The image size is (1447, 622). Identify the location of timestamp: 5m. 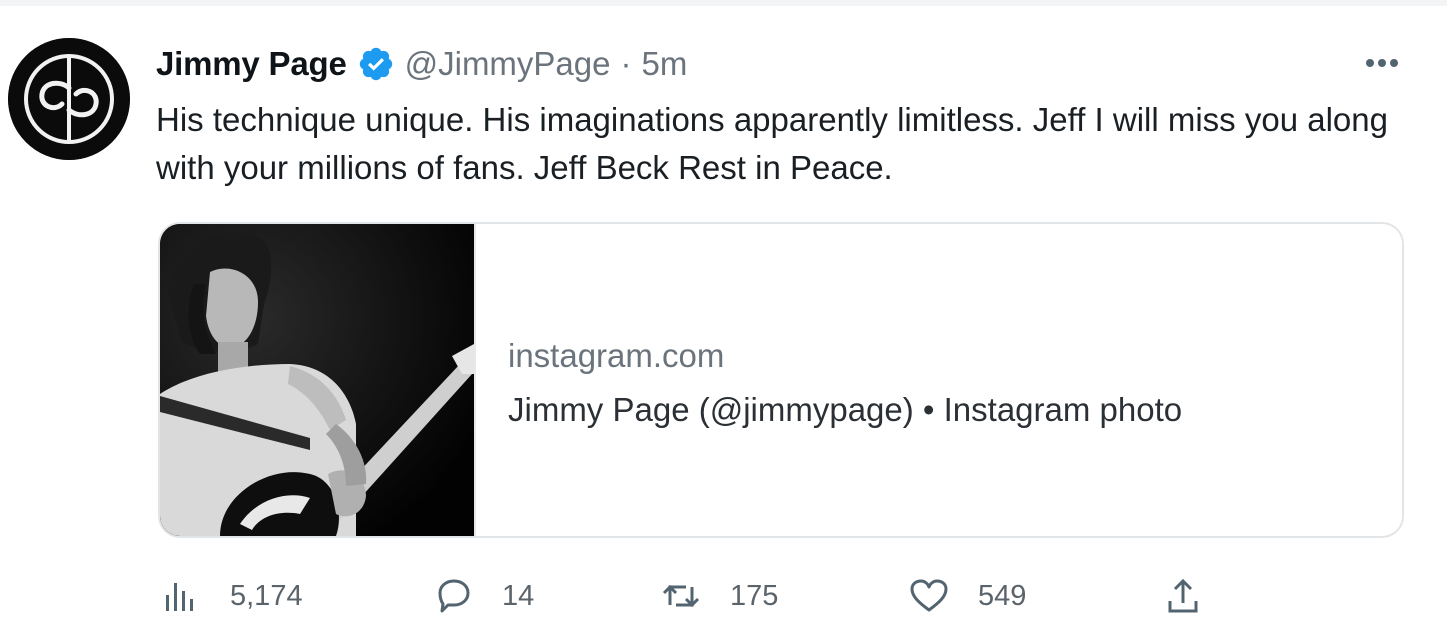
(665, 64).